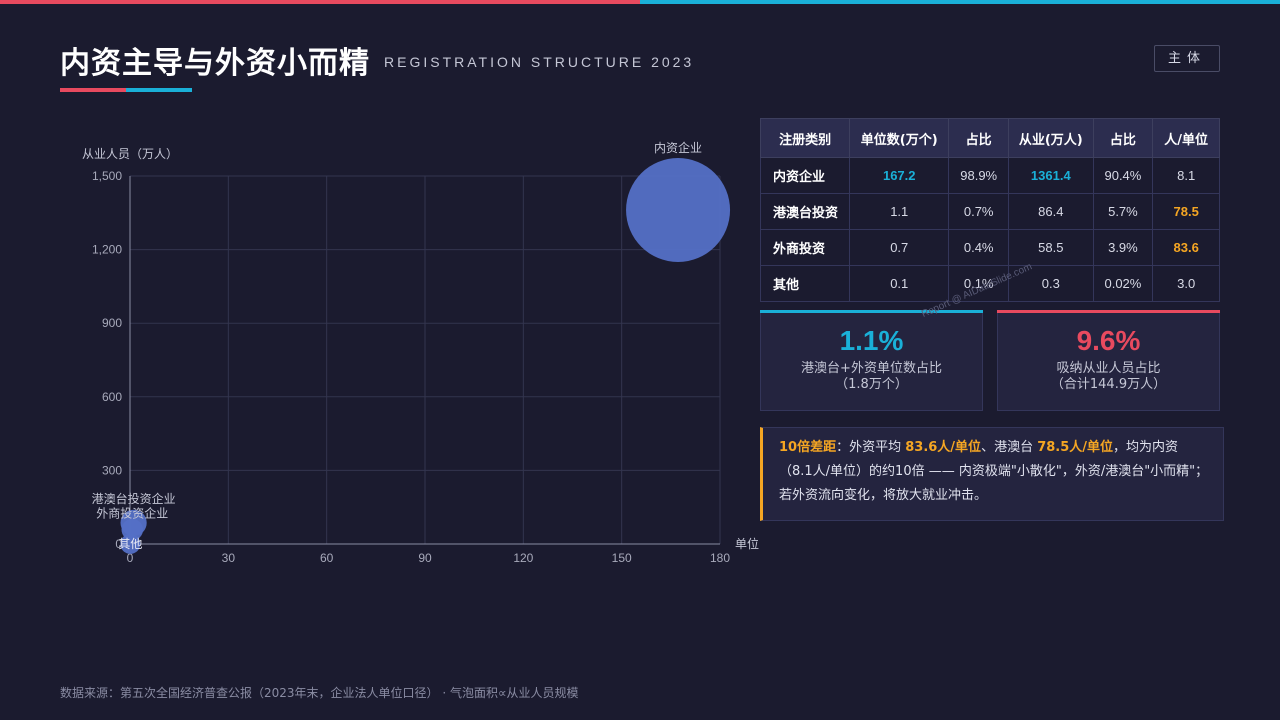 The image size is (1280, 720). What do you see at coordinates (871, 368) in the screenshot?
I see `stat-label: 港澳台+外资单位数占比` at bounding box center [871, 368].